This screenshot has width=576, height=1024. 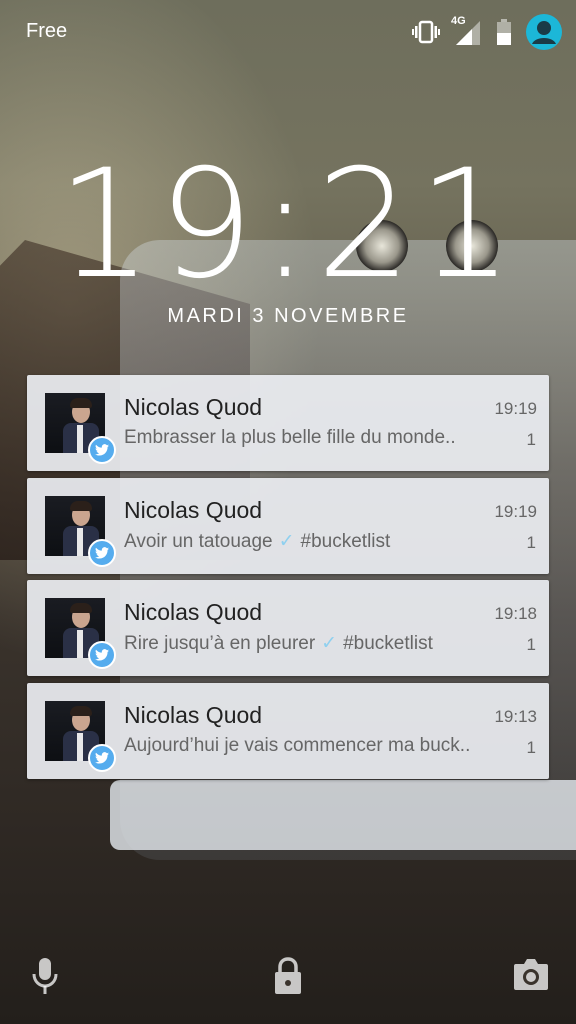 I want to click on notification-text: Avoir un tatouage ✓ #bucketlist, so click(x=257, y=541).